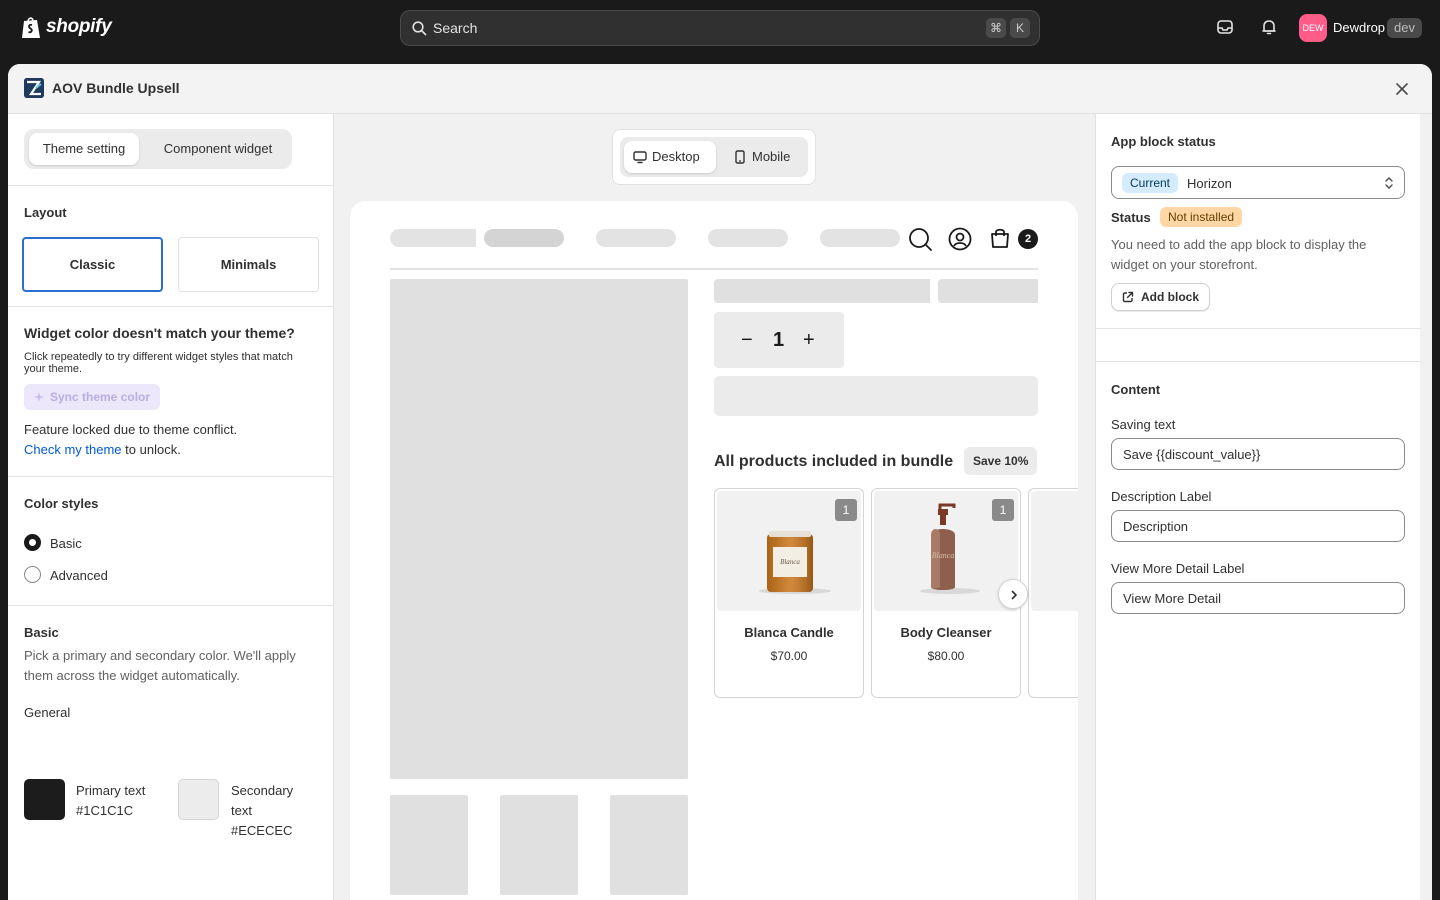  I want to click on carousel-next-button, so click(1013, 594).